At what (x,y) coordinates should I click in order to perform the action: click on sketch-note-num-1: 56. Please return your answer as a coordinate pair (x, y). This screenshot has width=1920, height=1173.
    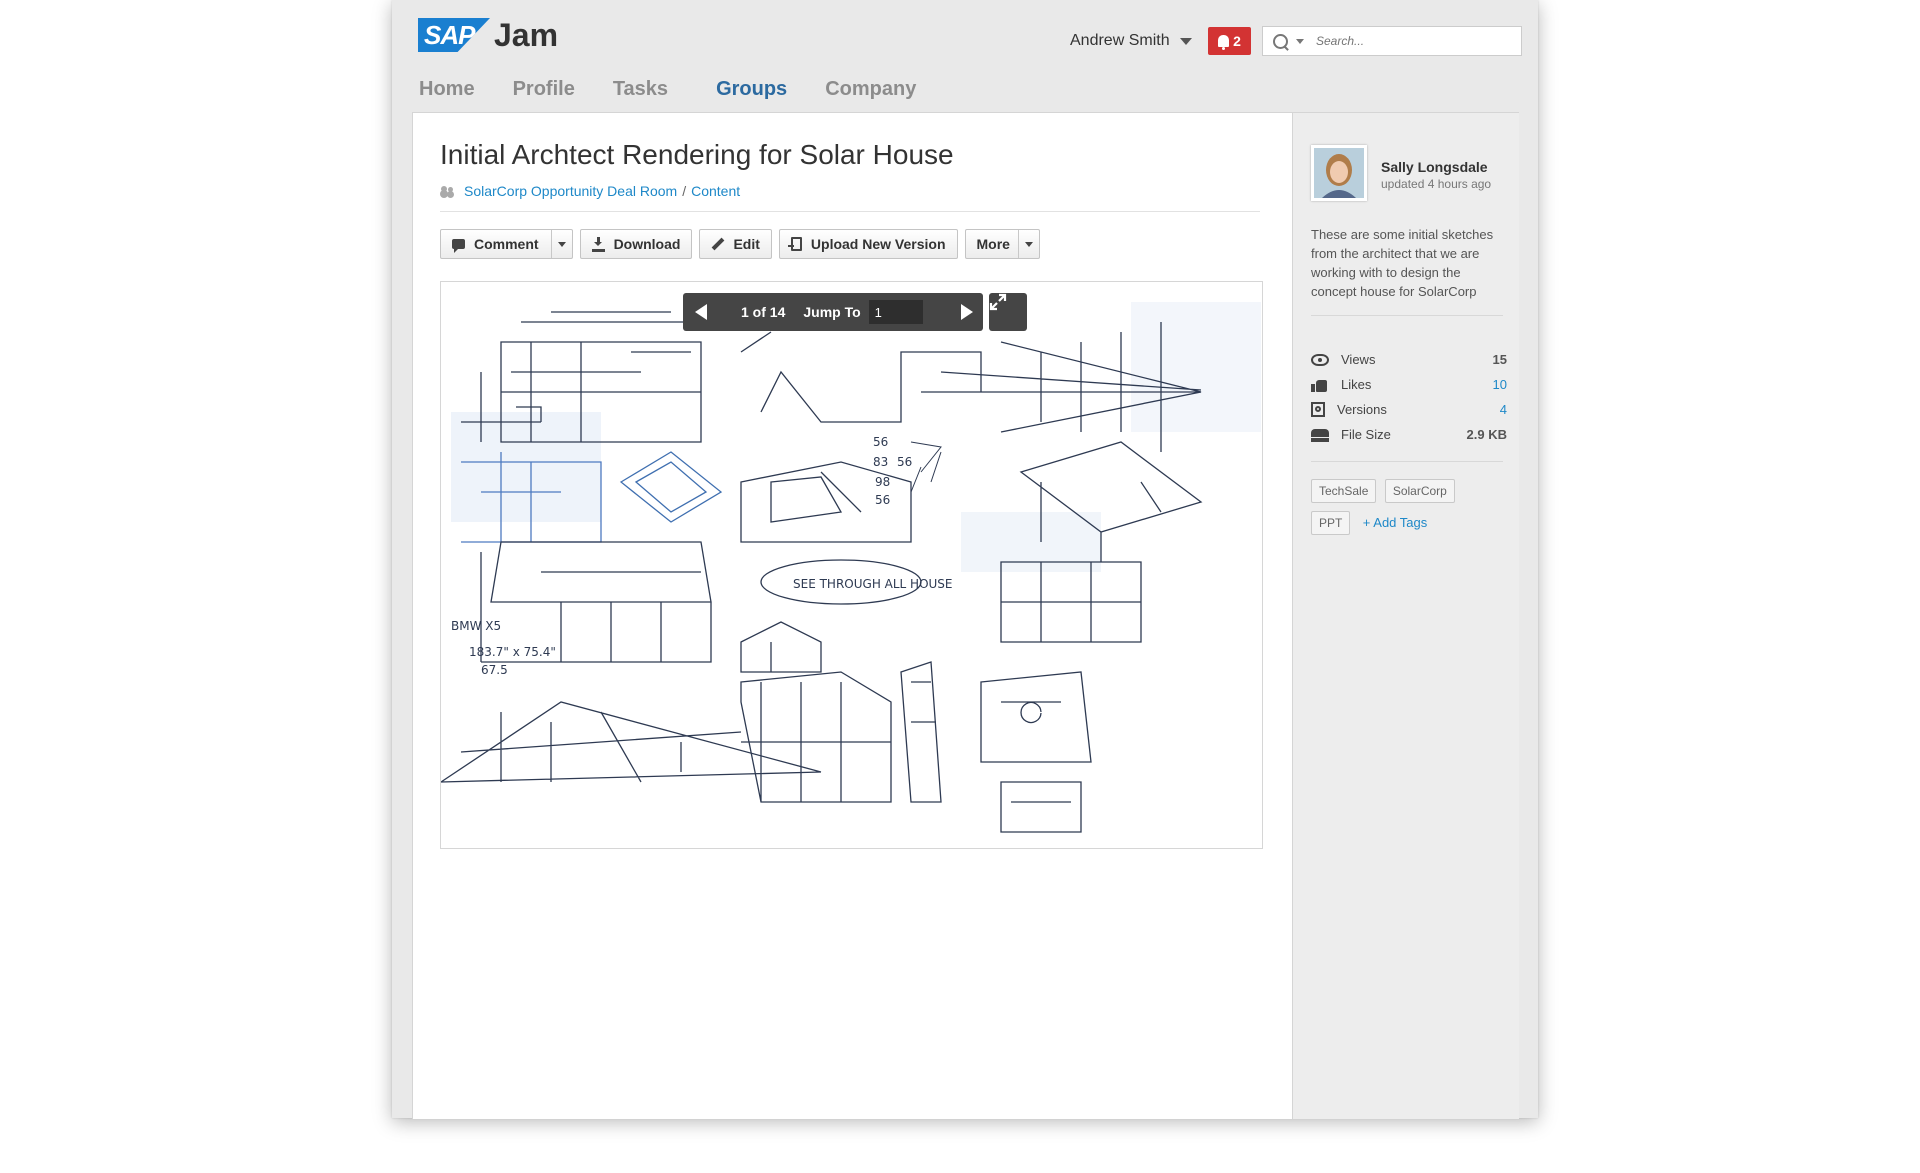
    Looking at the image, I should click on (880, 442).